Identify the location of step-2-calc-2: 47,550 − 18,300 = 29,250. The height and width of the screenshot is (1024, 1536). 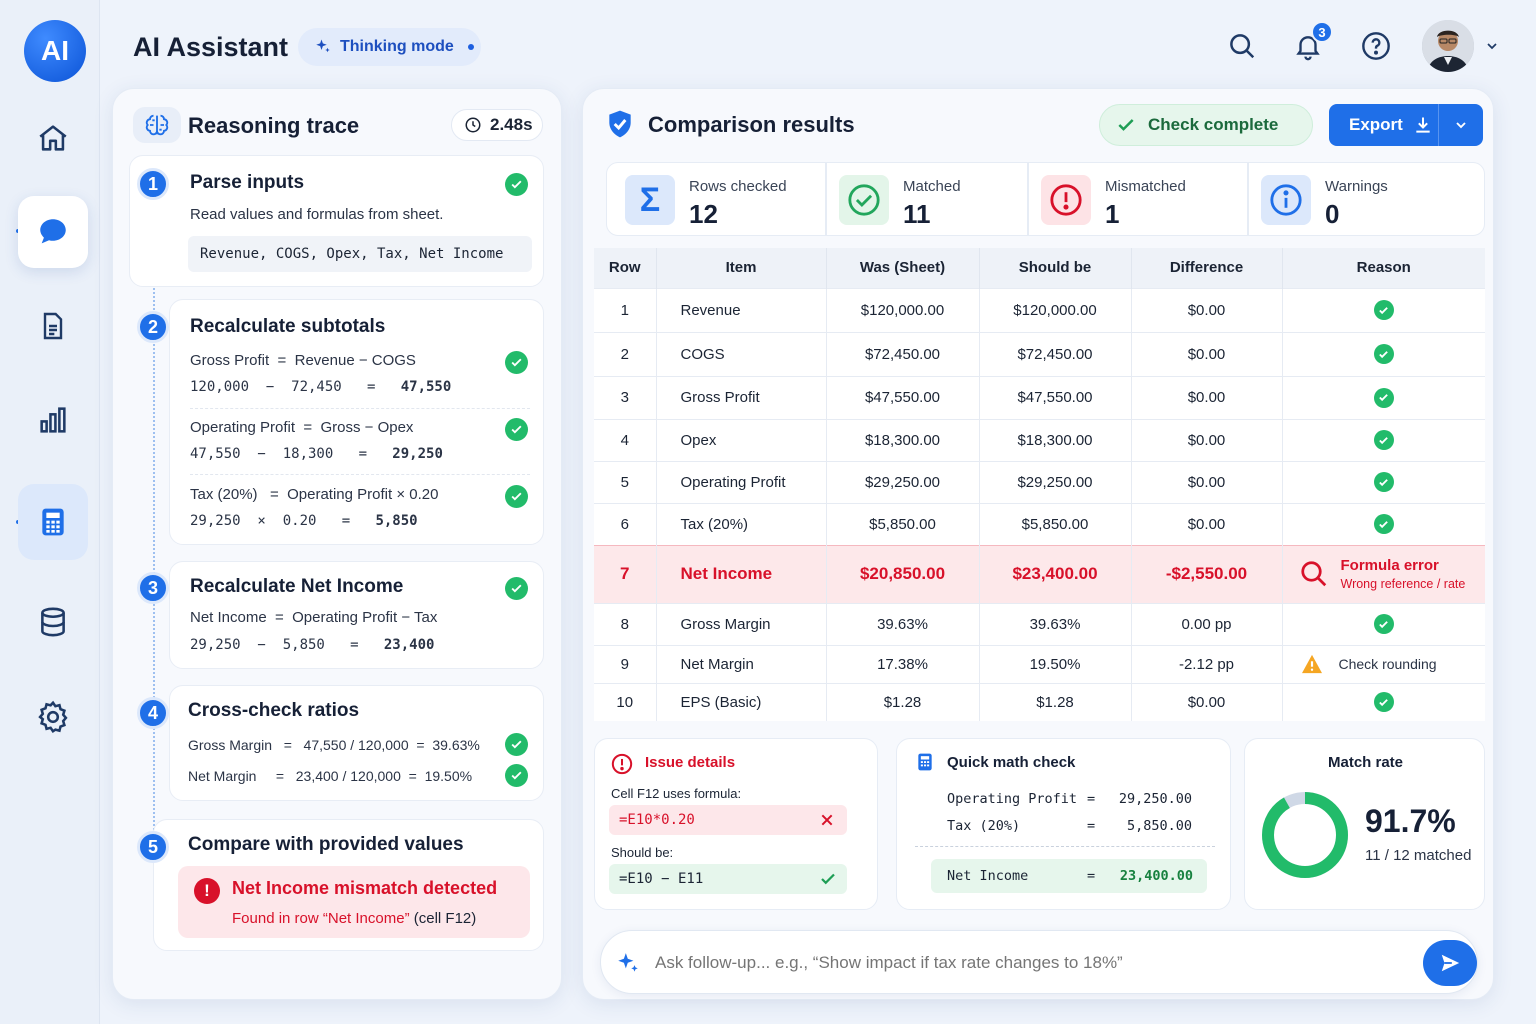
(316, 454).